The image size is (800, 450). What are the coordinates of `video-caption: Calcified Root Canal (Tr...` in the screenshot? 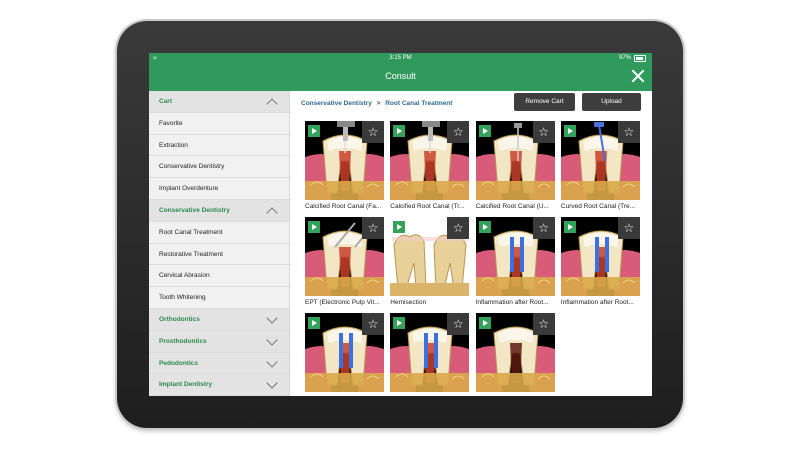 It's located at (427, 206).